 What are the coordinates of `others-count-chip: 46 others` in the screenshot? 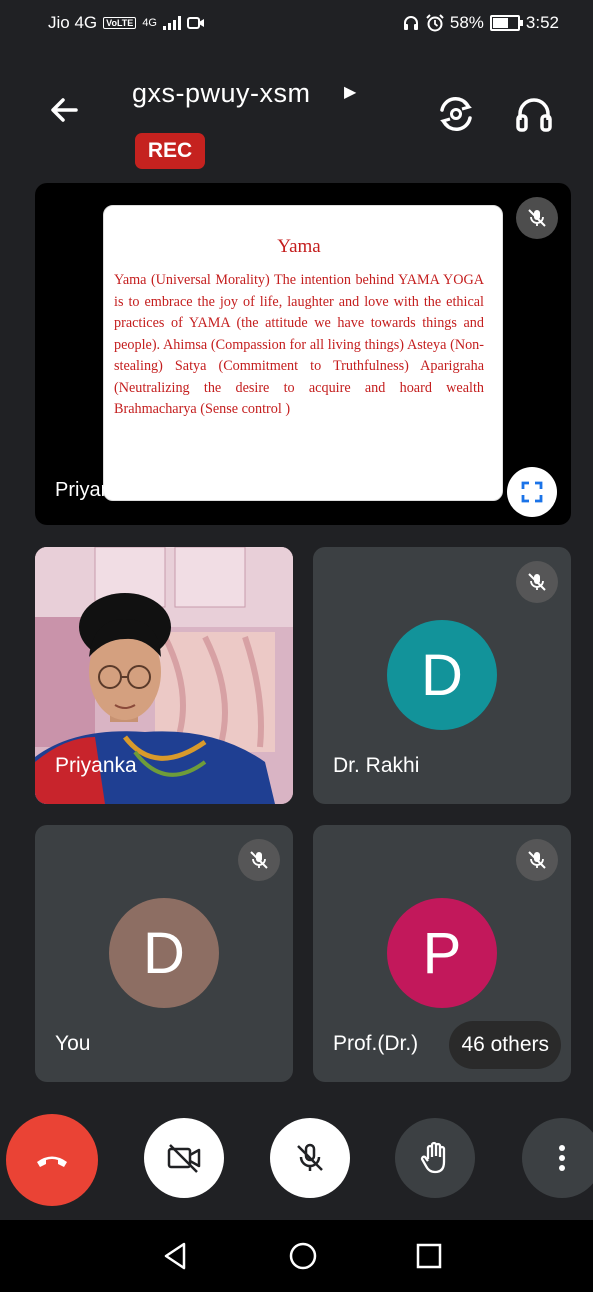 It's located at (505, 1045).